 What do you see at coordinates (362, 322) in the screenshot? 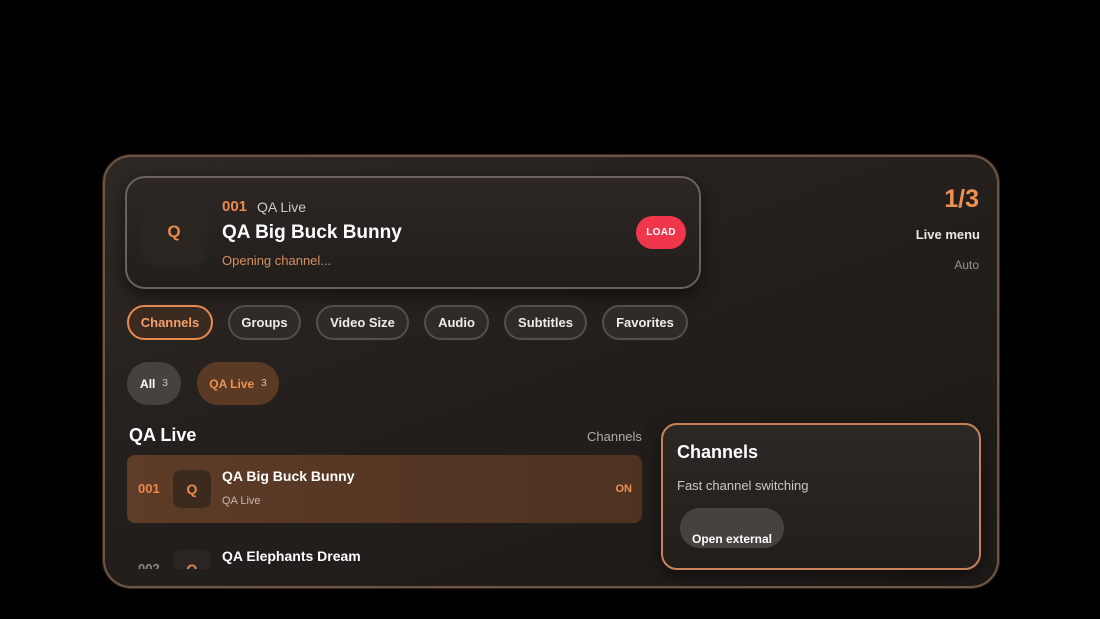
I see `tab-video-size: Video Size` at bounding box center [362, 322].